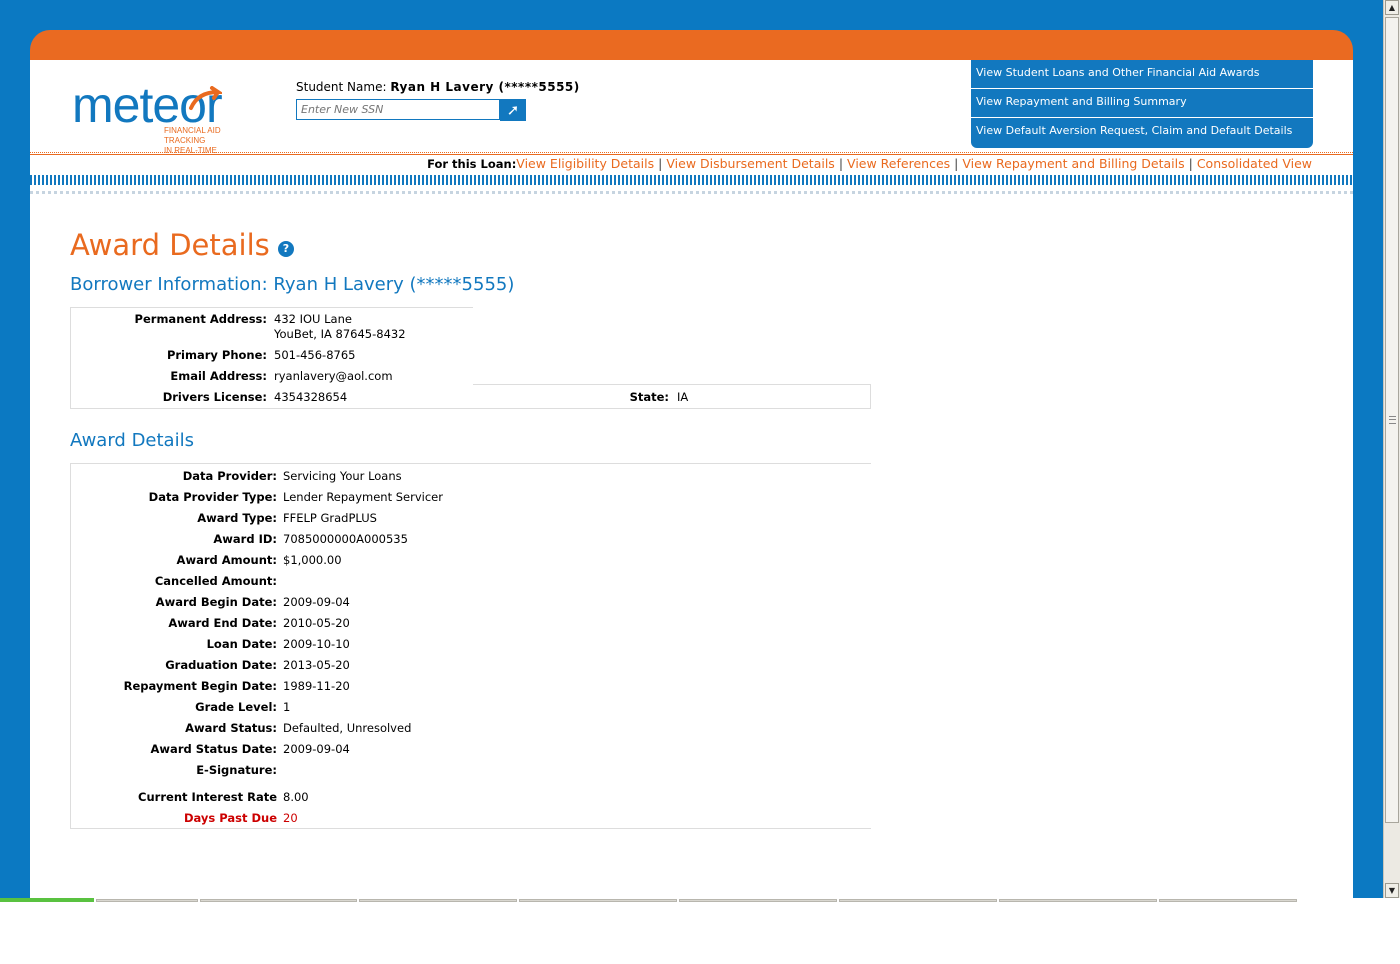  I want to click on student-name-block: Student Name: Ryan H Lavery (*****5555), so click(438, 87).